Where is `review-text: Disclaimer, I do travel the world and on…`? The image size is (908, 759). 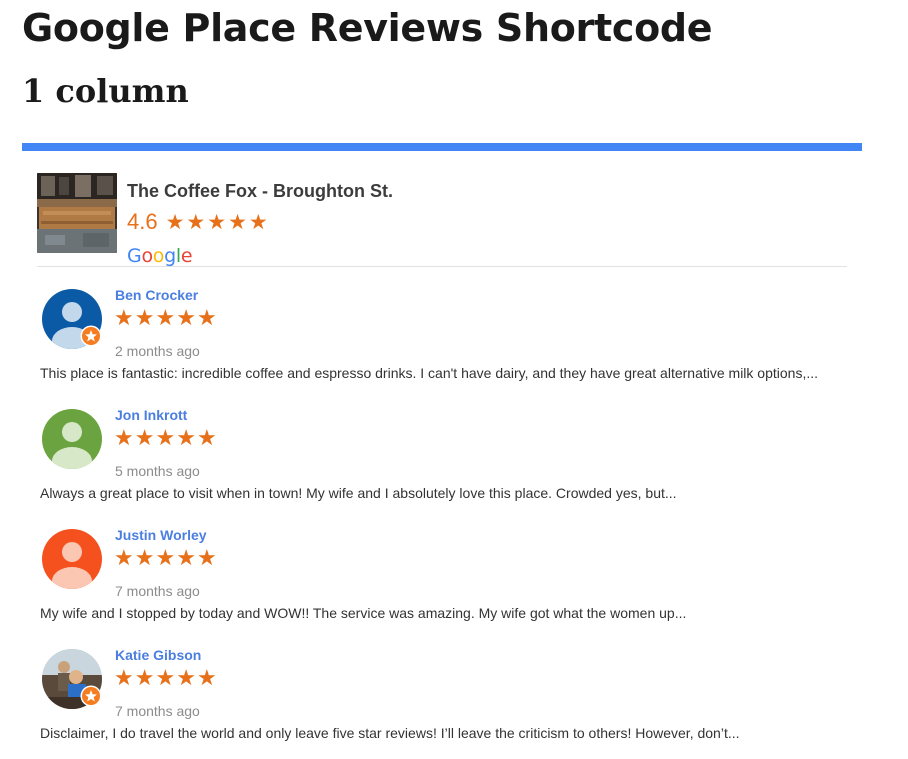
review-text: Disclaimer, I do travel the world and on… is located at coordinates (390, 733).